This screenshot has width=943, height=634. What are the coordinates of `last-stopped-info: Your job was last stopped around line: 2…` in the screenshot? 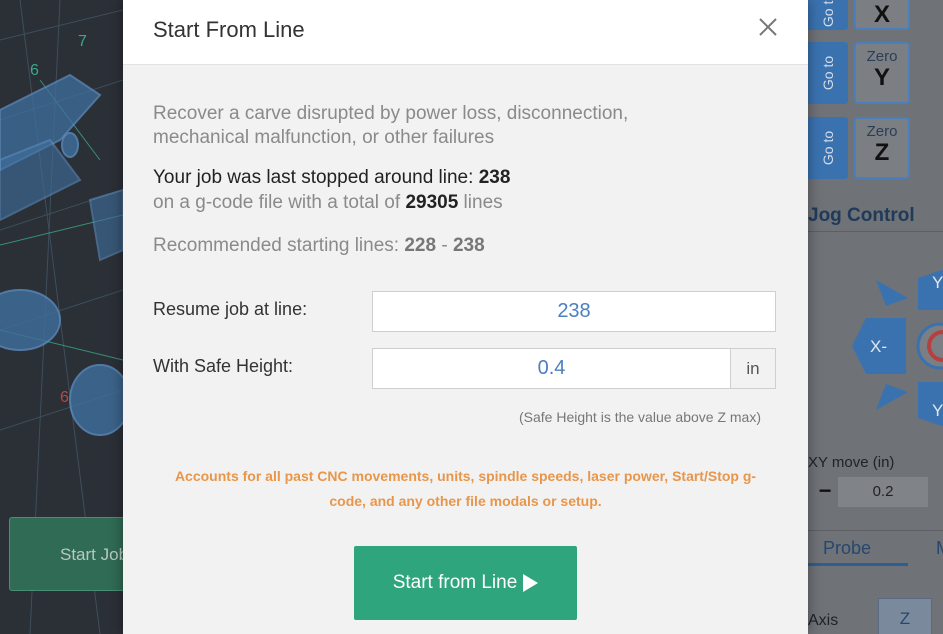 It's located at (331, 178).